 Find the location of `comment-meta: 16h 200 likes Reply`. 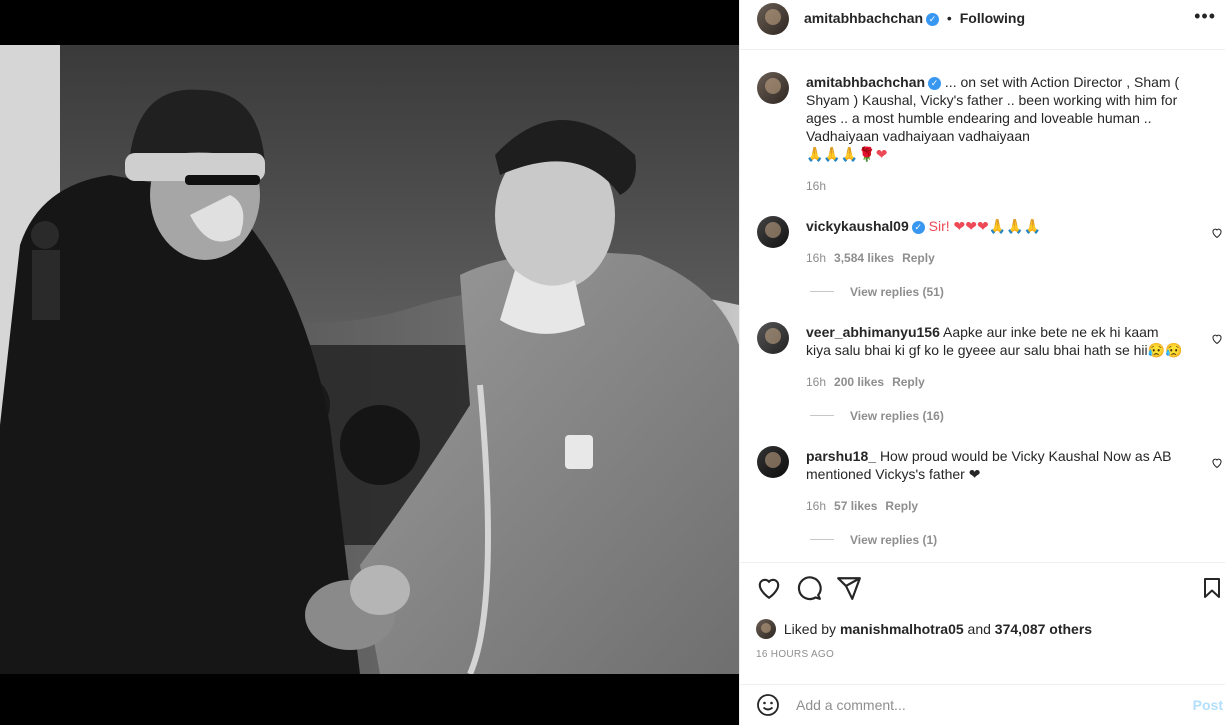

comment-meta: 16h 200 likes Reply is located at coordinates (865, 382).